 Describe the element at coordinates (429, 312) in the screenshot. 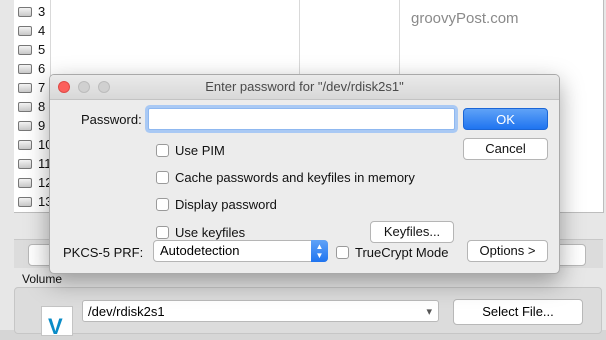

I see `chevron-down-icon: ▾` at that location.